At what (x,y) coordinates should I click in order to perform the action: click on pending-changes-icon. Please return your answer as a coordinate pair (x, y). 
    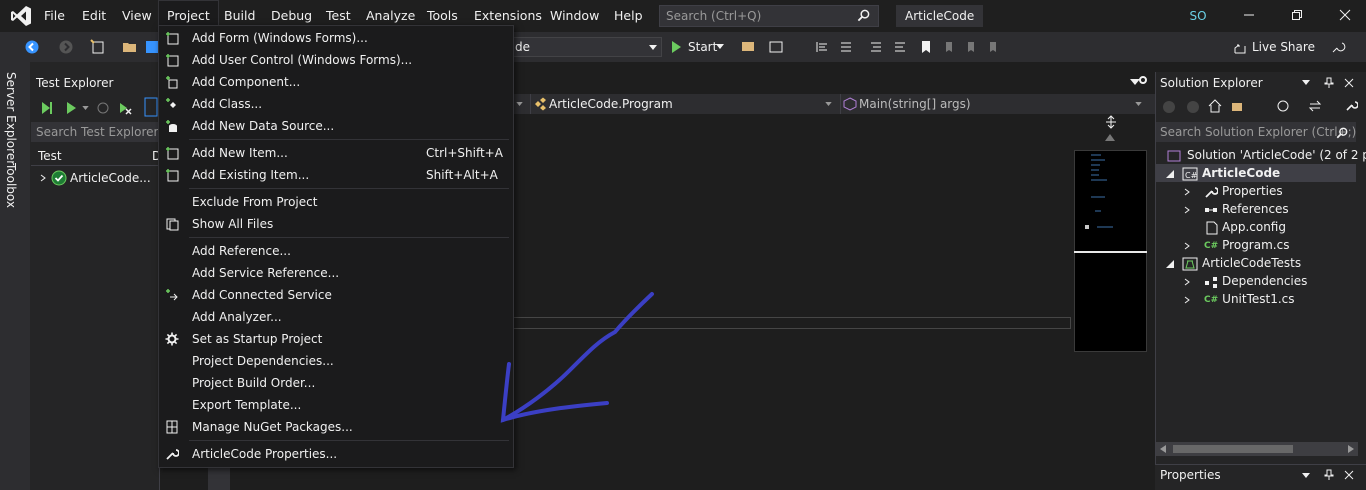
    Looking at the image, I should click on (1283, 106).